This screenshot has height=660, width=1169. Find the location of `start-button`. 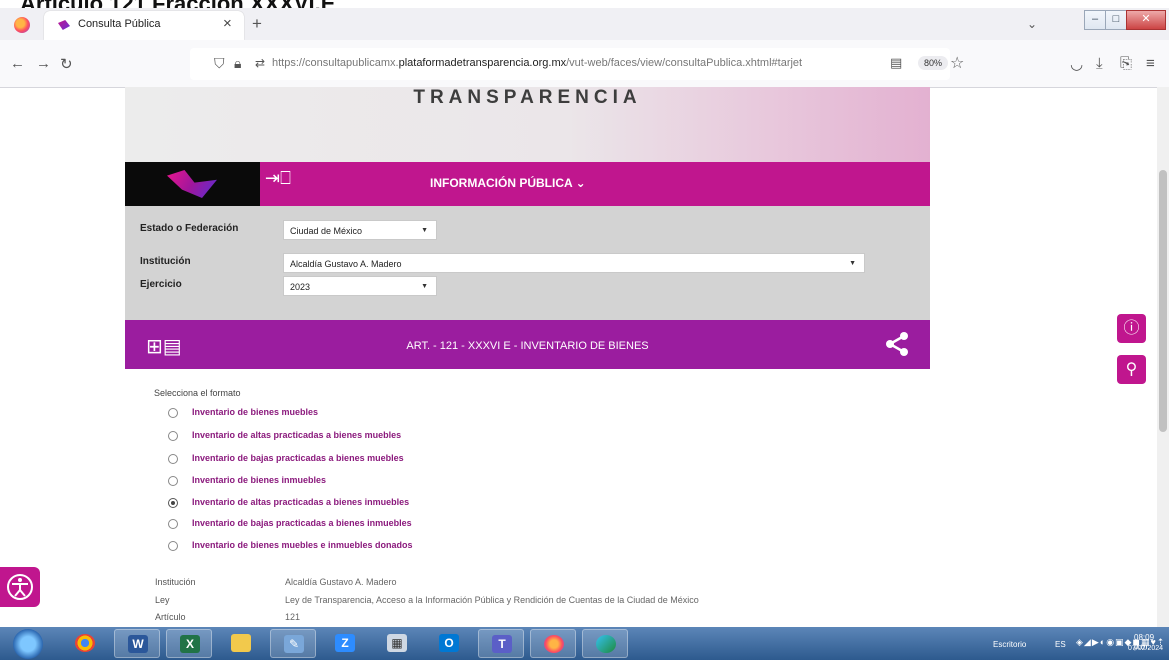

start-button is located at coordinates (28, 644).